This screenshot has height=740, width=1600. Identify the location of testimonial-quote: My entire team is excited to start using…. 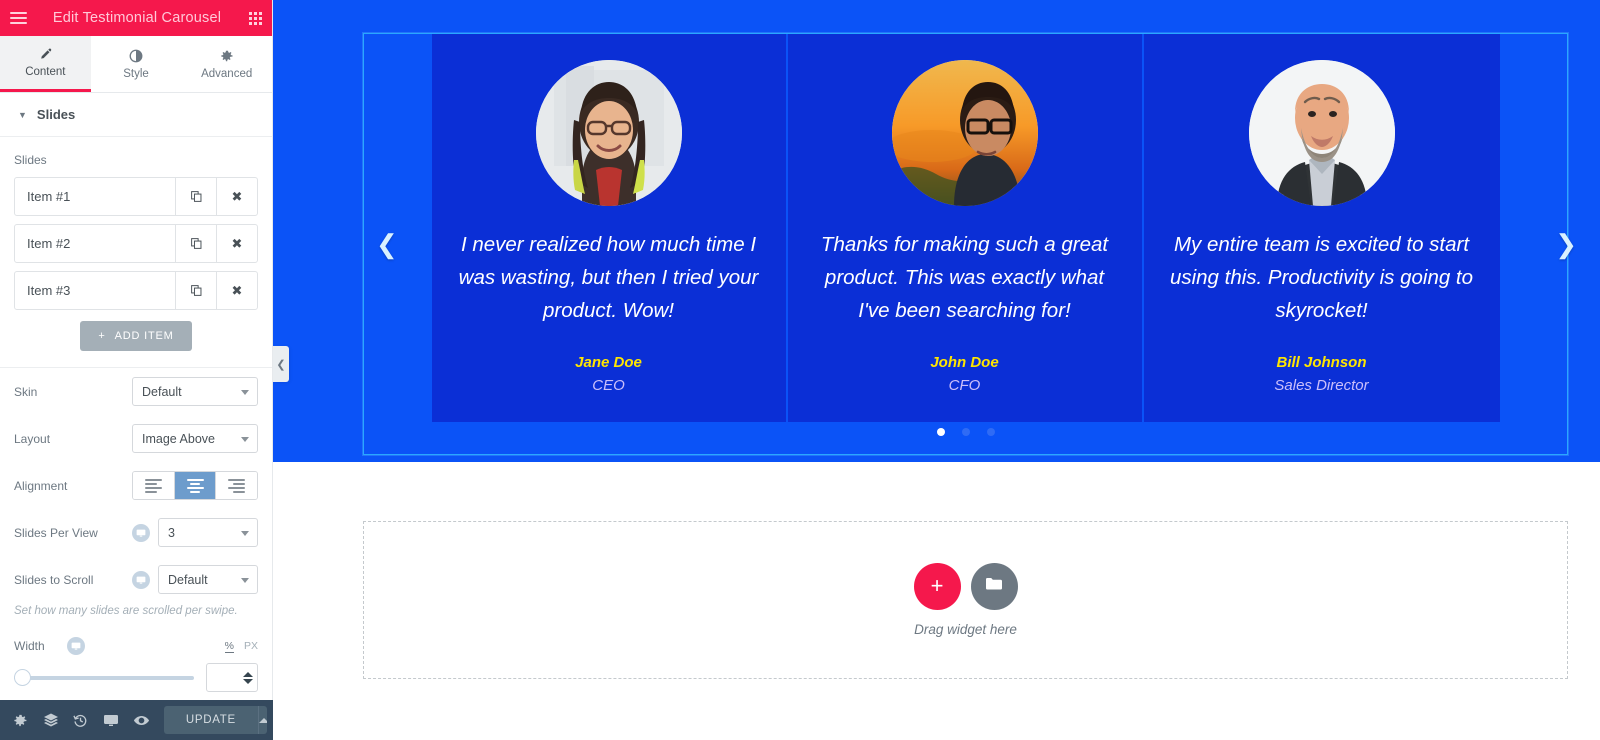
(1321, 278).